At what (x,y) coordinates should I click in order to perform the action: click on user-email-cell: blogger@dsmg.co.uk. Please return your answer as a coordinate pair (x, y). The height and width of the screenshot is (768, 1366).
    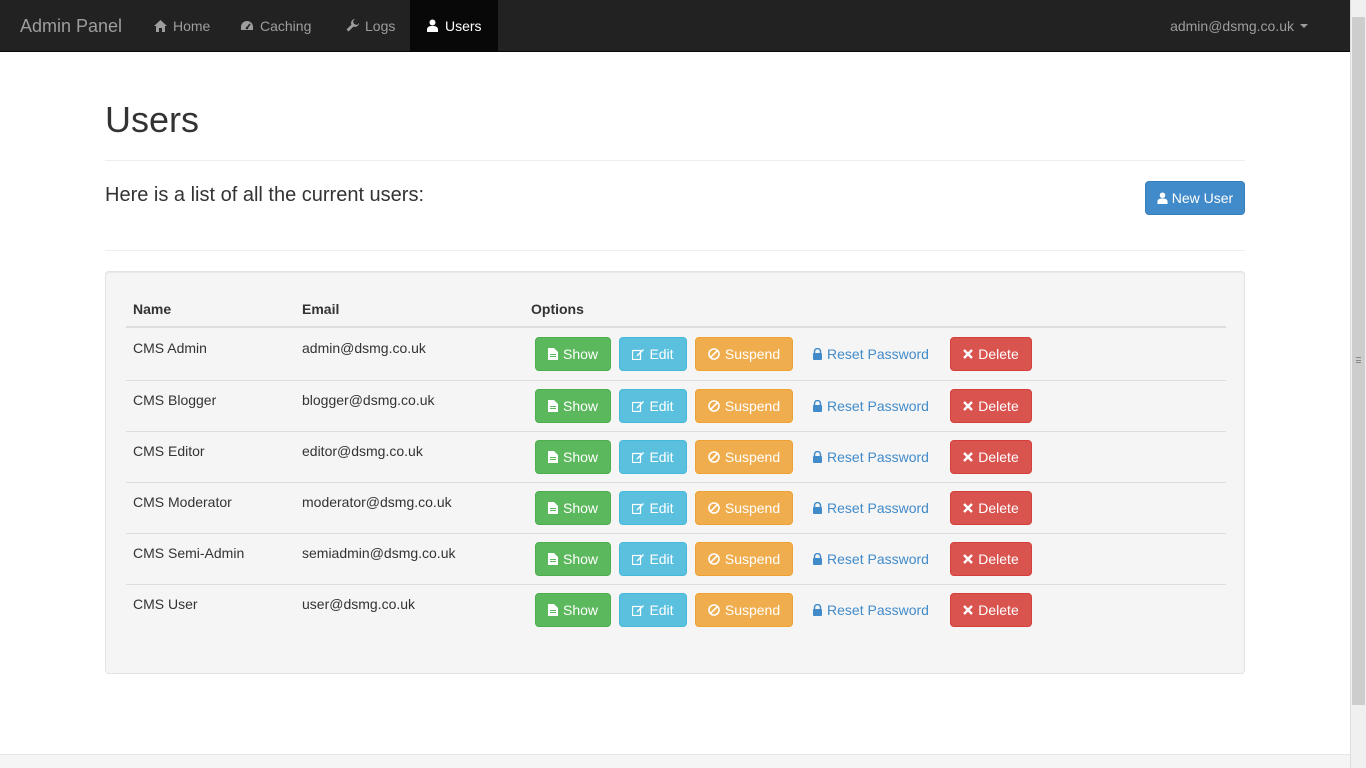
    Looking at the image, I should click on (368, 400).